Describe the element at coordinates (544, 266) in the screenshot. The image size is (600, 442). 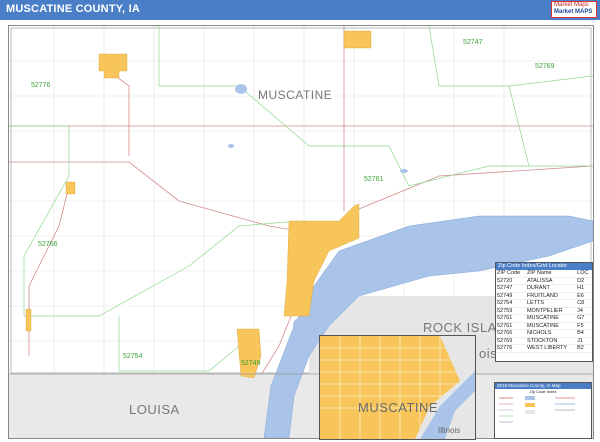
I see `locator-title: Zip Code Index/Grid Locator` at that location.